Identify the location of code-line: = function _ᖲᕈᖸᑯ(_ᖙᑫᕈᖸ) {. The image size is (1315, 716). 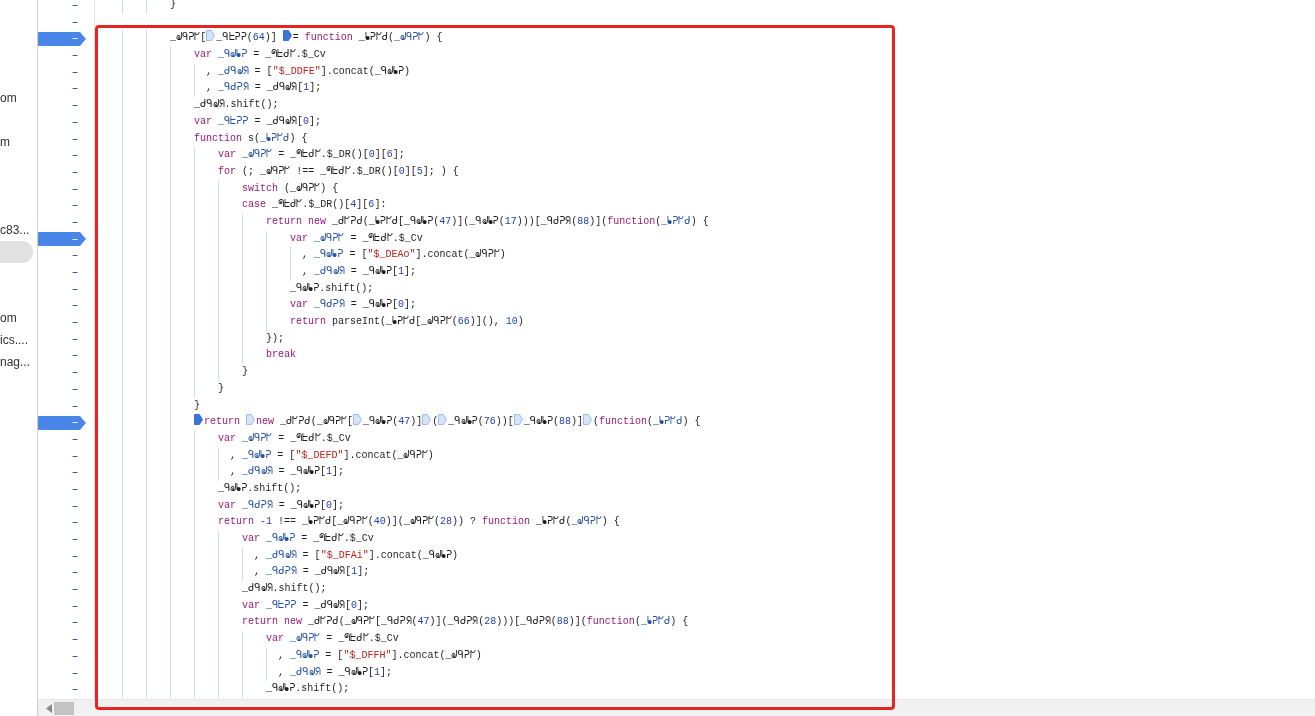
(367, 38).